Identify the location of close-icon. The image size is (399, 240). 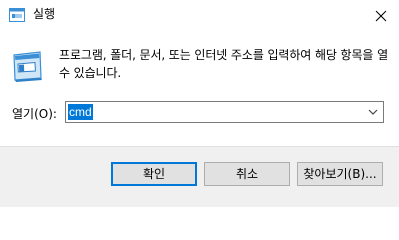
(381, 16).